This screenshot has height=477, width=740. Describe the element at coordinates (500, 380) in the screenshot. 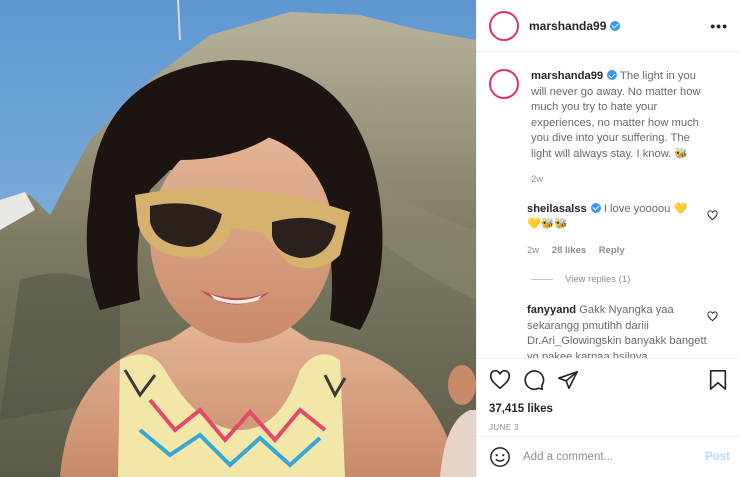

I see `heart-icon` at that location.